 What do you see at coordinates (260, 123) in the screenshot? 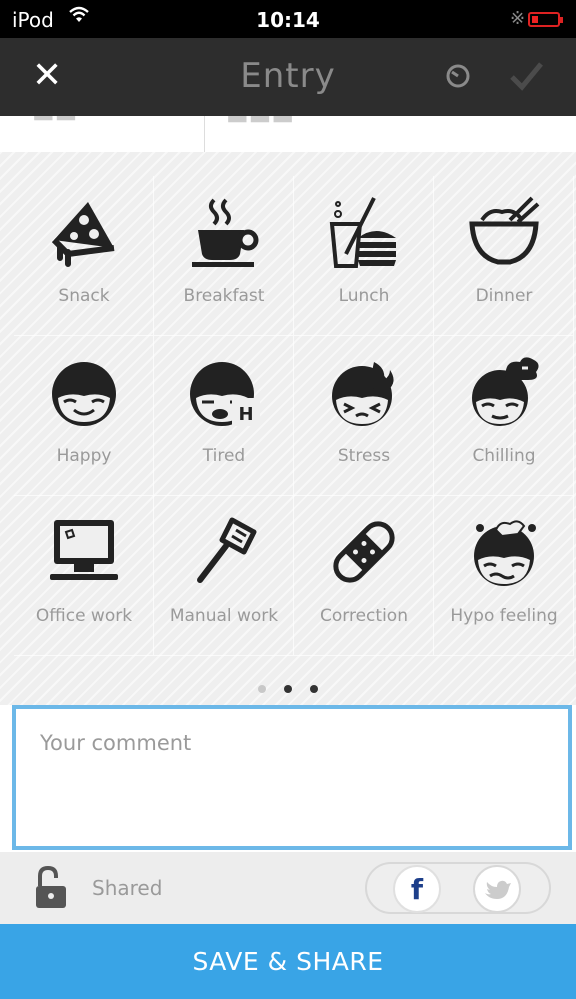
I see `cut-off-text: ▬▬▬` at bounding box center [260, 123].